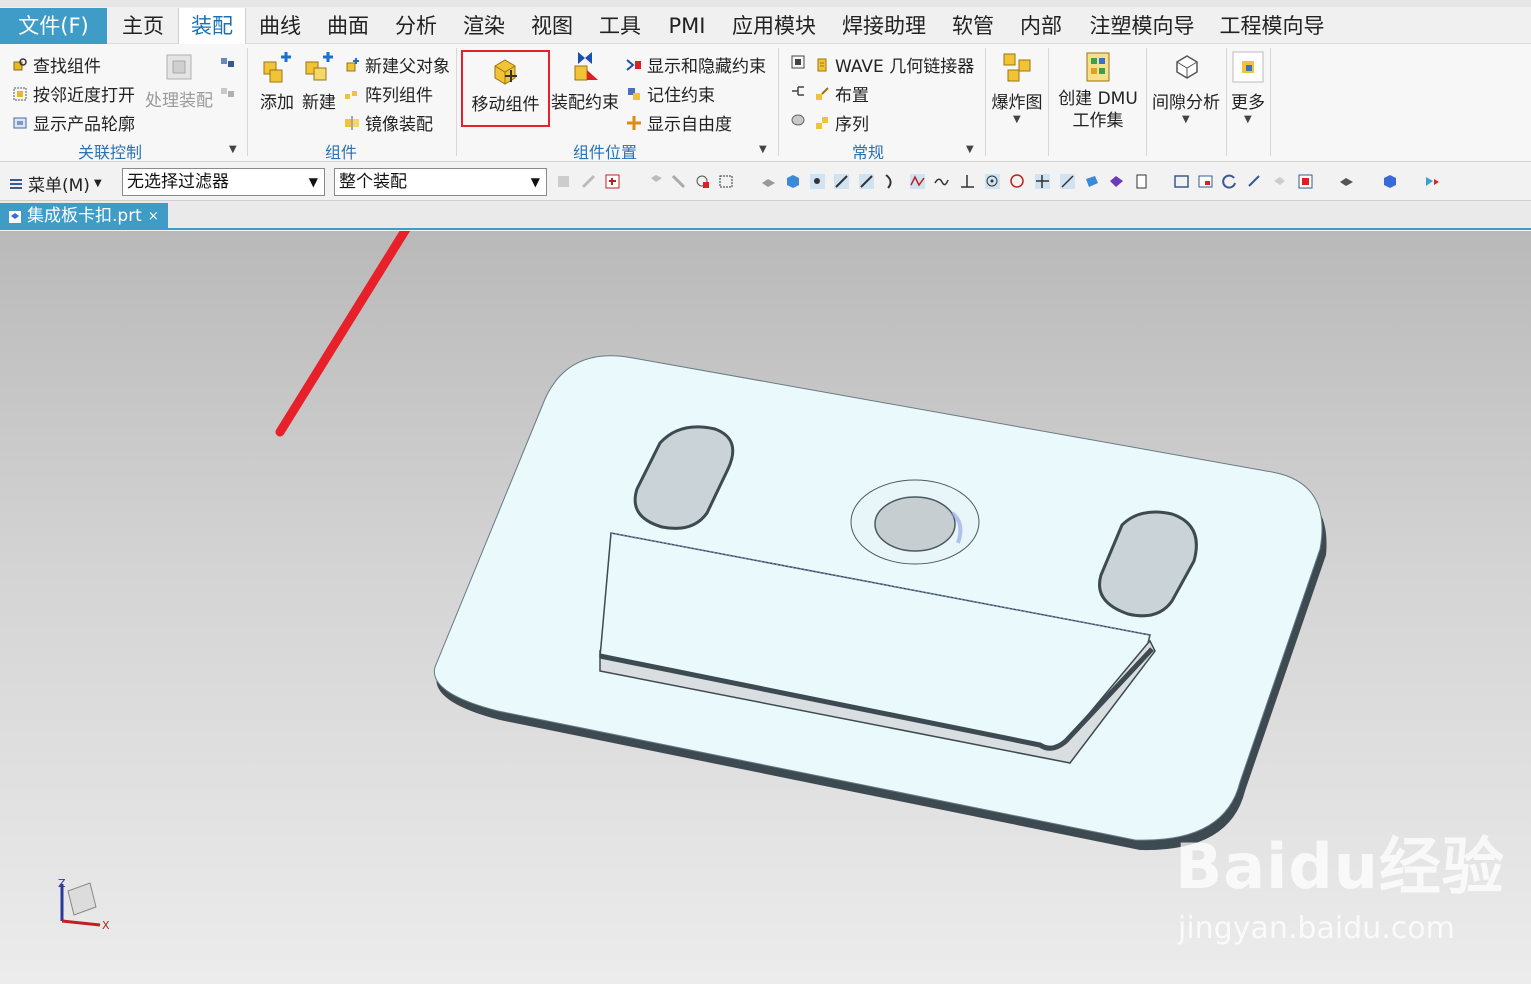 This screenshot has width=1531, height=984. I want to click on explode-dropdown-icon: ▼, so click(1017, 119).